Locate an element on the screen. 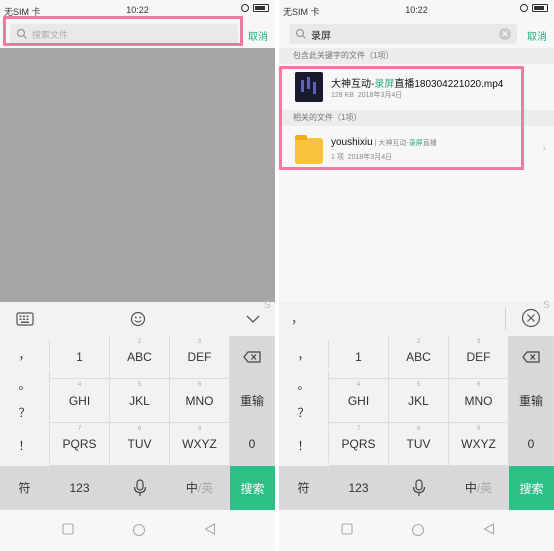  clock: 10:22 is located at coordinates (137, 10).